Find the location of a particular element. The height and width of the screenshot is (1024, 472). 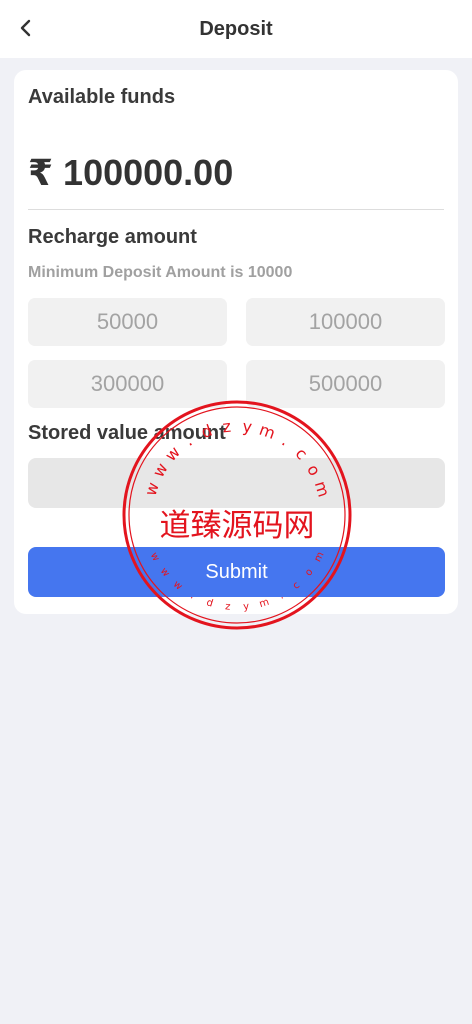

top-bar: Deposit is located at coordinates (236, 29).